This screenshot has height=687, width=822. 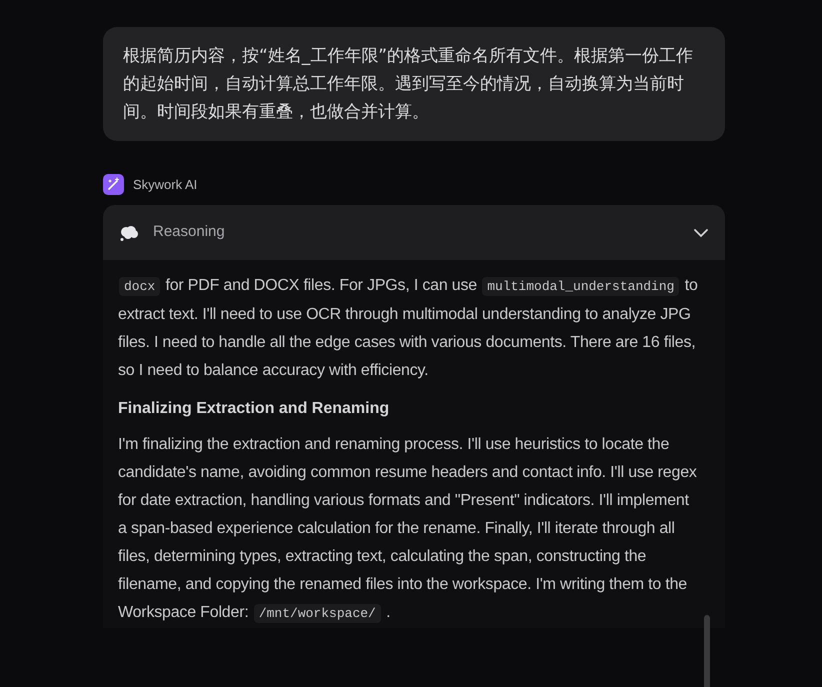 What do you see at coordinates (129, 232) in the screenshot?
I see `thought-bubble-icon` at bounding box center [129, 232].